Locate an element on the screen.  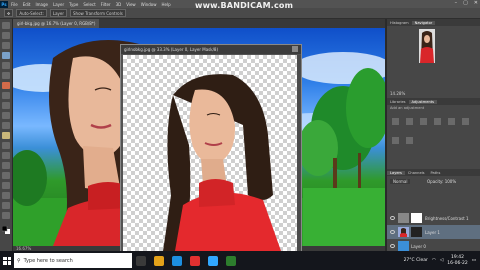
task-view-icon is located at coordinates (141, 260).